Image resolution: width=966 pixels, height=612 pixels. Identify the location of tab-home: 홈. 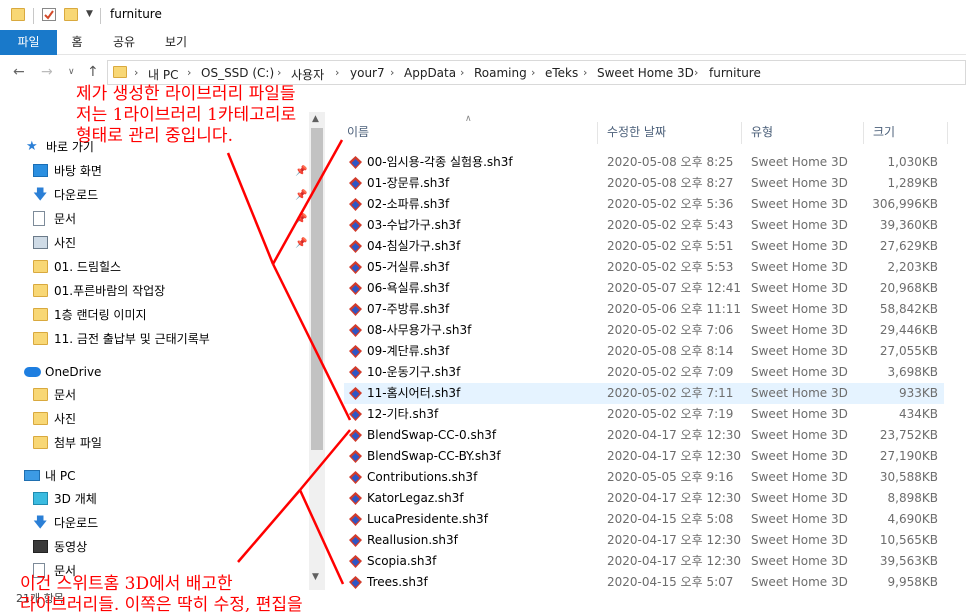
(77, 42).